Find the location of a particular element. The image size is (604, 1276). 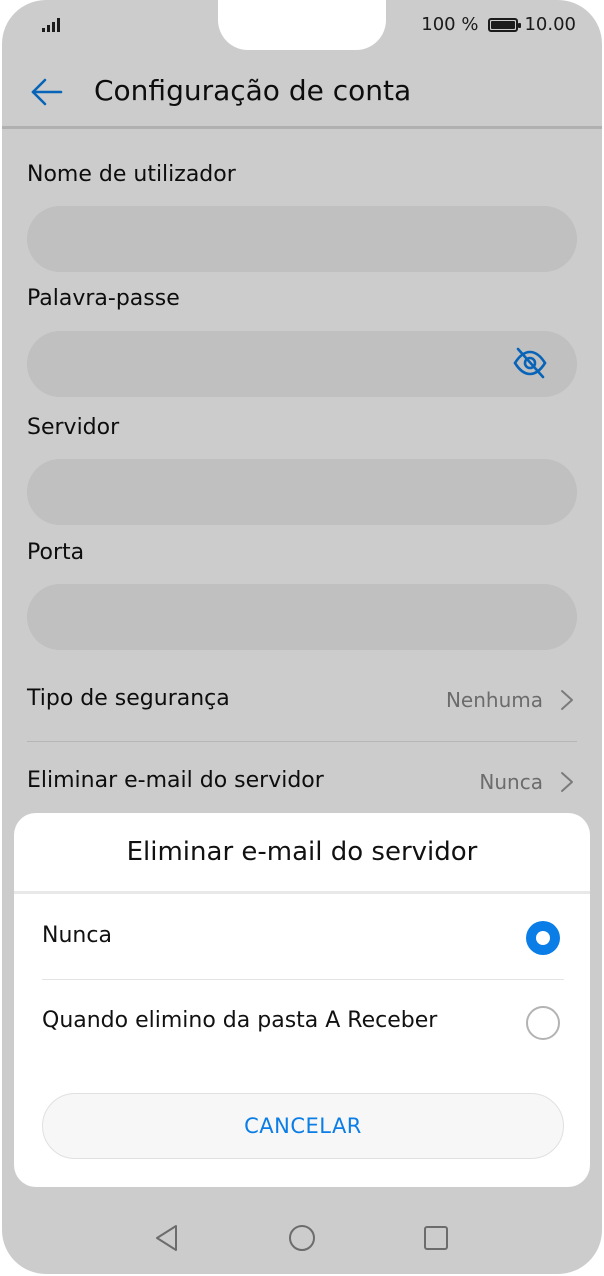

option-label: Quando elimino da pasta A Receber is located at coordinates (240, 1020).